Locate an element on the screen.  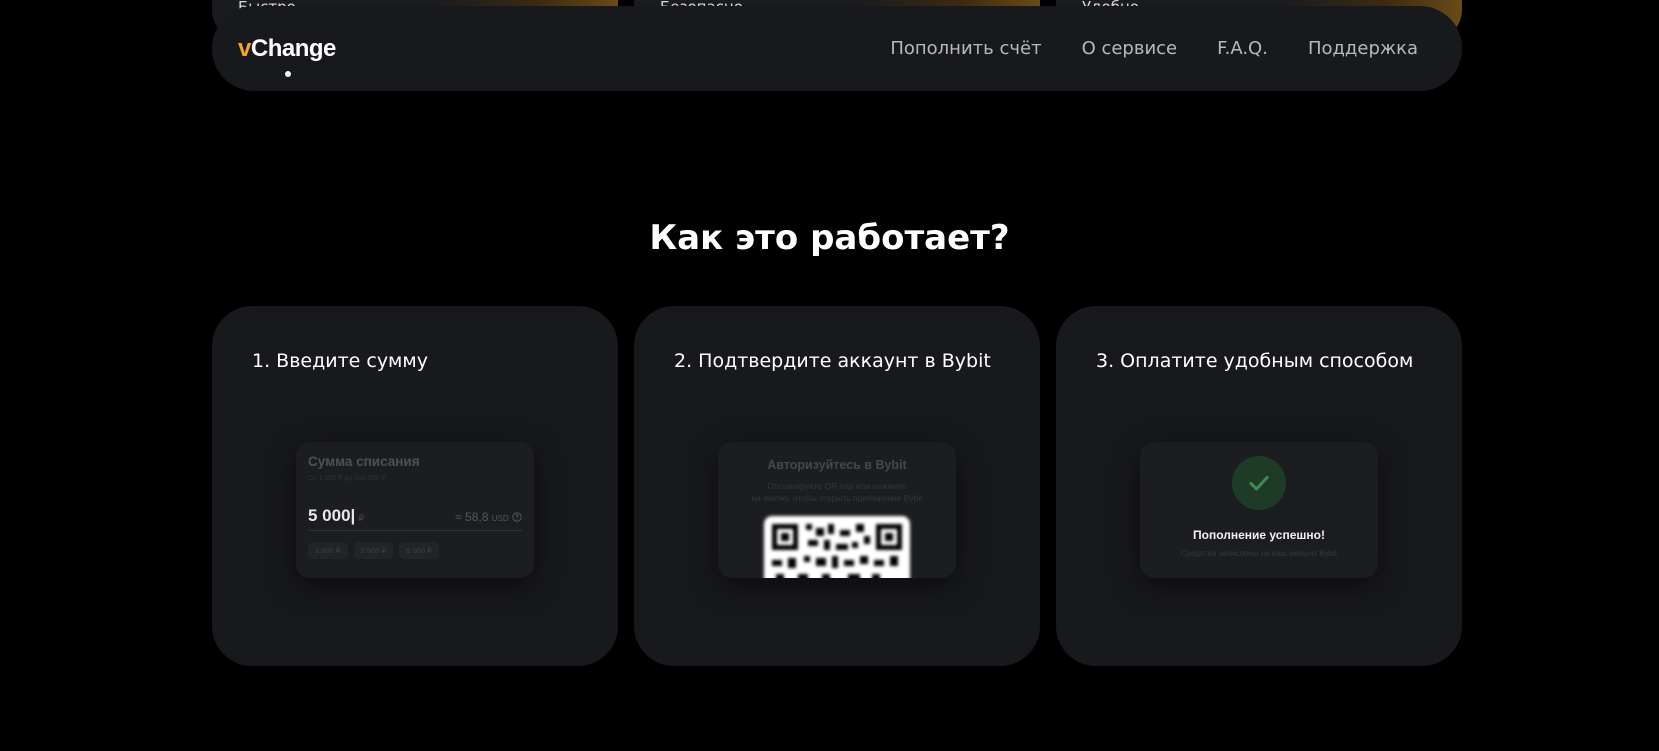
section-title: Как это работает? is located at coordinates (829, 238).